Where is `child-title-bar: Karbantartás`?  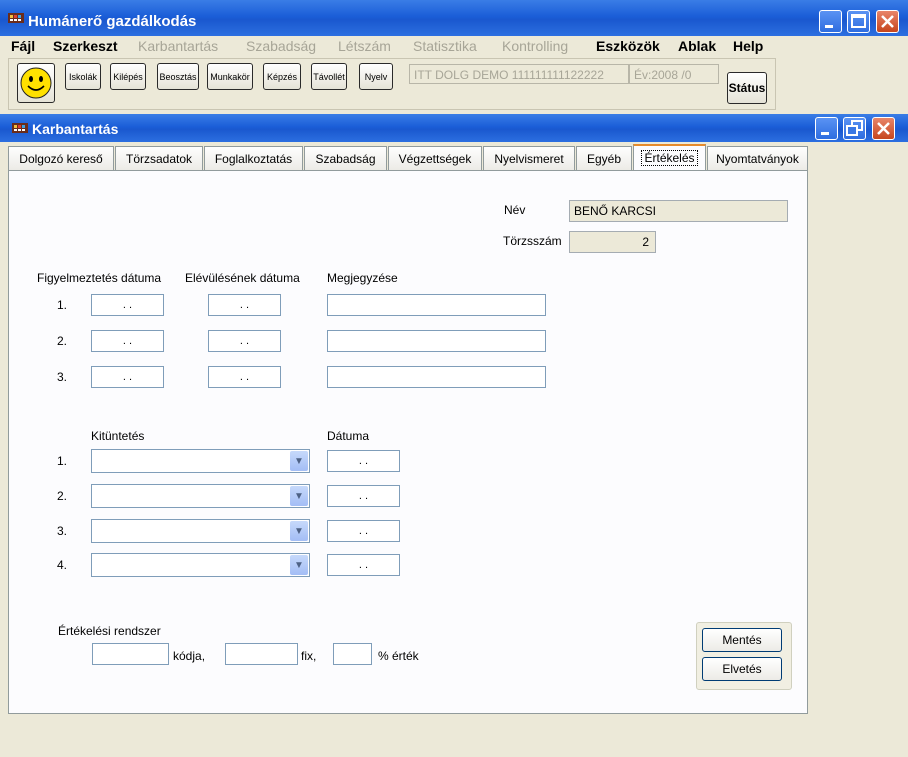 child-title-bar: Karbantartás is located at coordinates (454, 128).